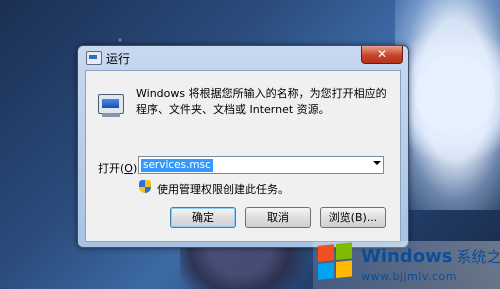 The image size is (500, 289). Describe the element at coordinates (336, 262) in the screenshot. I see `windows-logo-icon` at that location.